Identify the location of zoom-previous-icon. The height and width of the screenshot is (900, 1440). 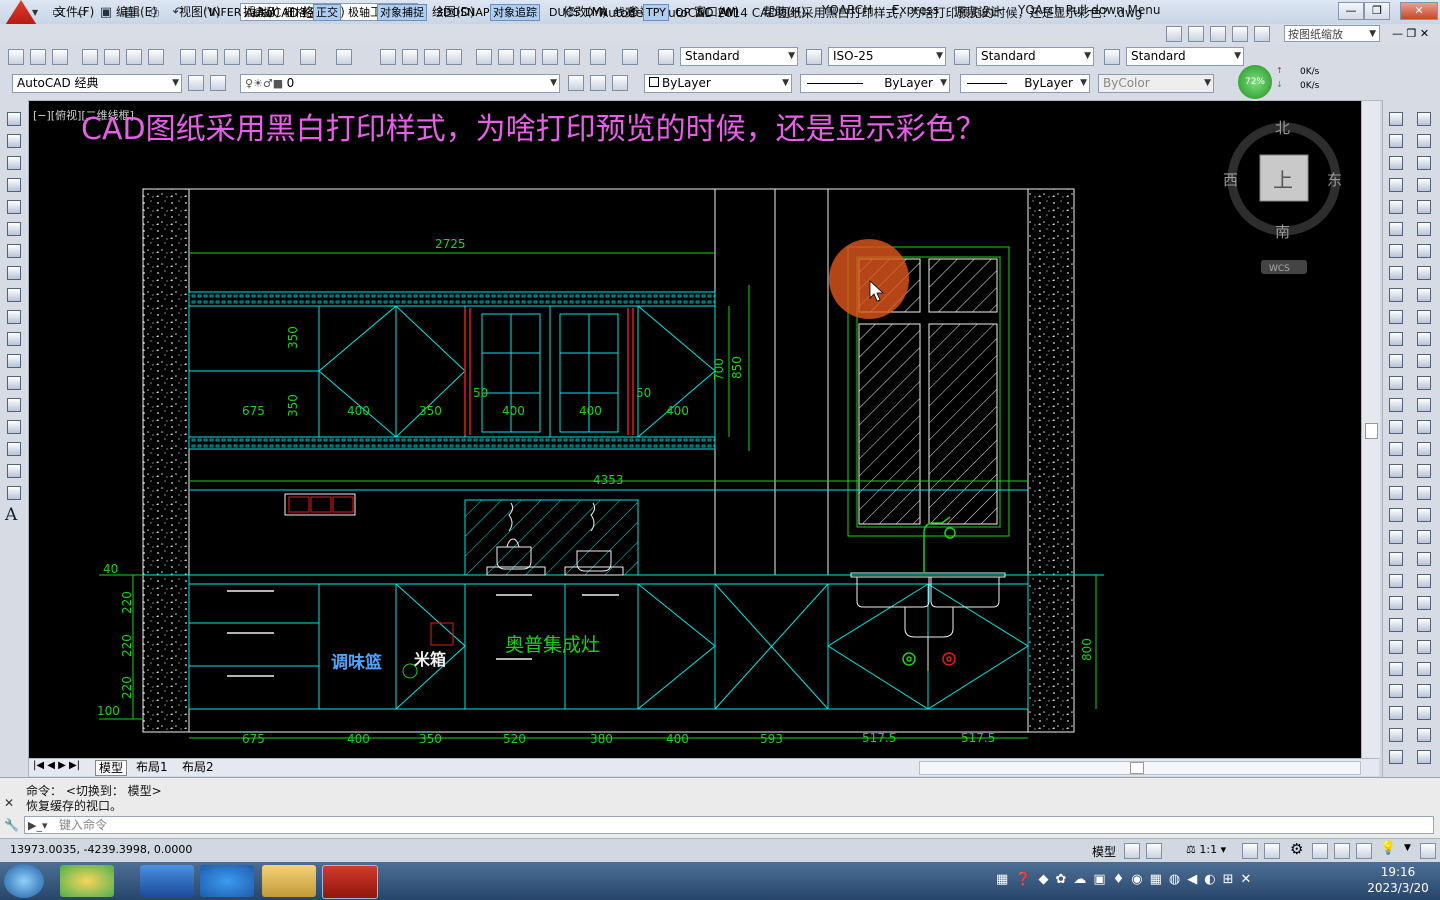
(454, 57).